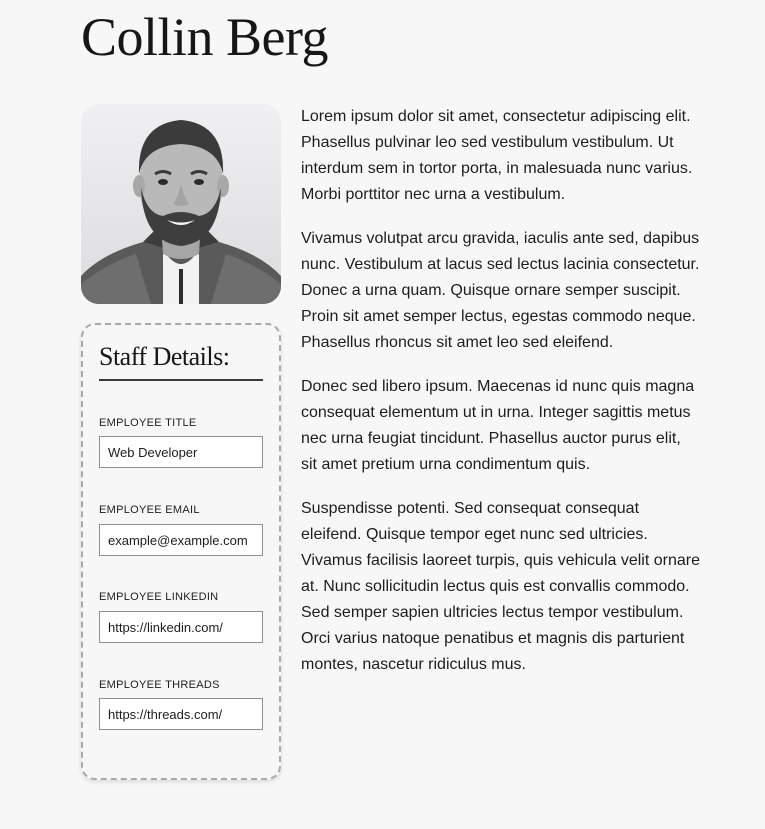  I want to click on staff-details-divider, so click(181, 380).